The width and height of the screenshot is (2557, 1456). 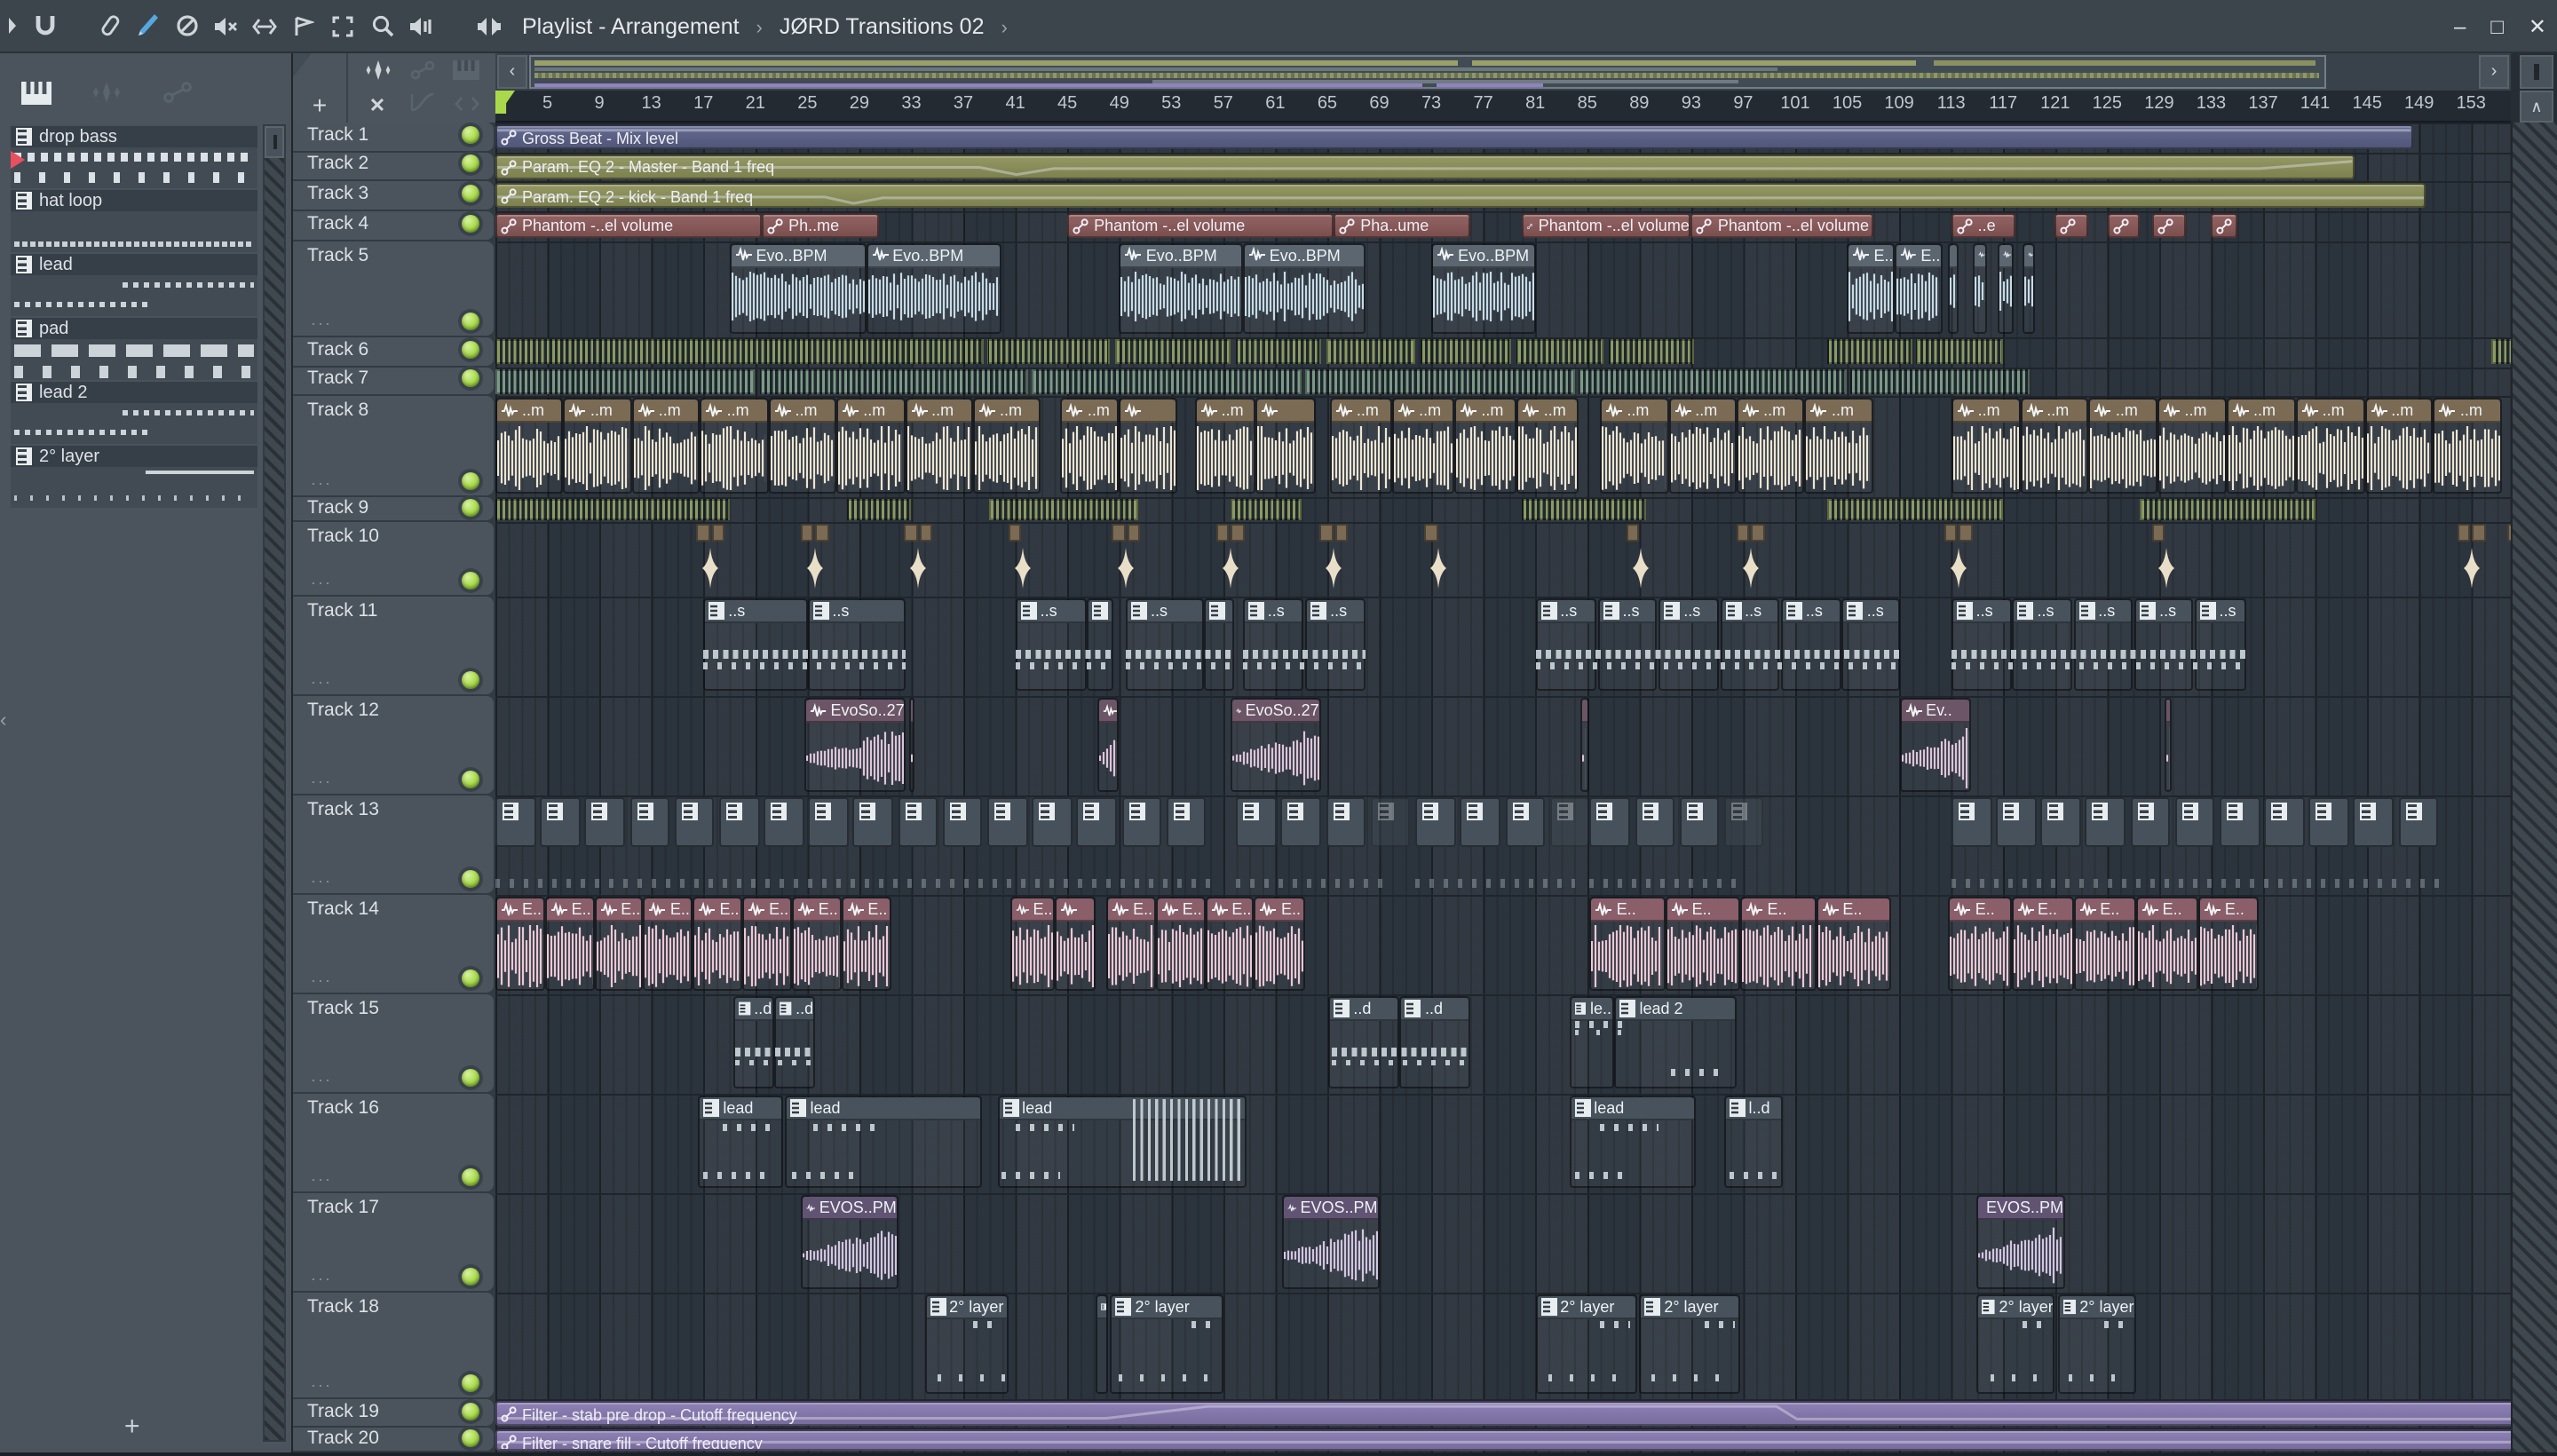 What do you see at coordinates (393, 288) in the screenshot?
I see `track-name-row: Track 5 ···` at bounding box center [393, 288].